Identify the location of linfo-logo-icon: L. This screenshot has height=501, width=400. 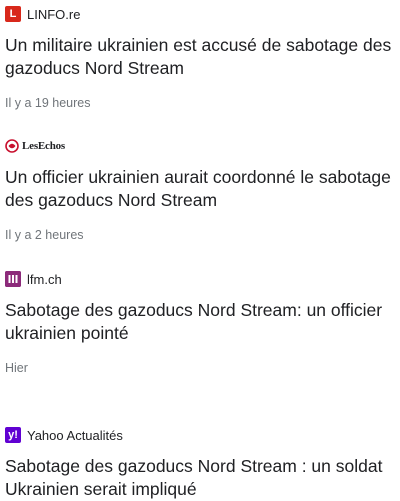
(13, 14).